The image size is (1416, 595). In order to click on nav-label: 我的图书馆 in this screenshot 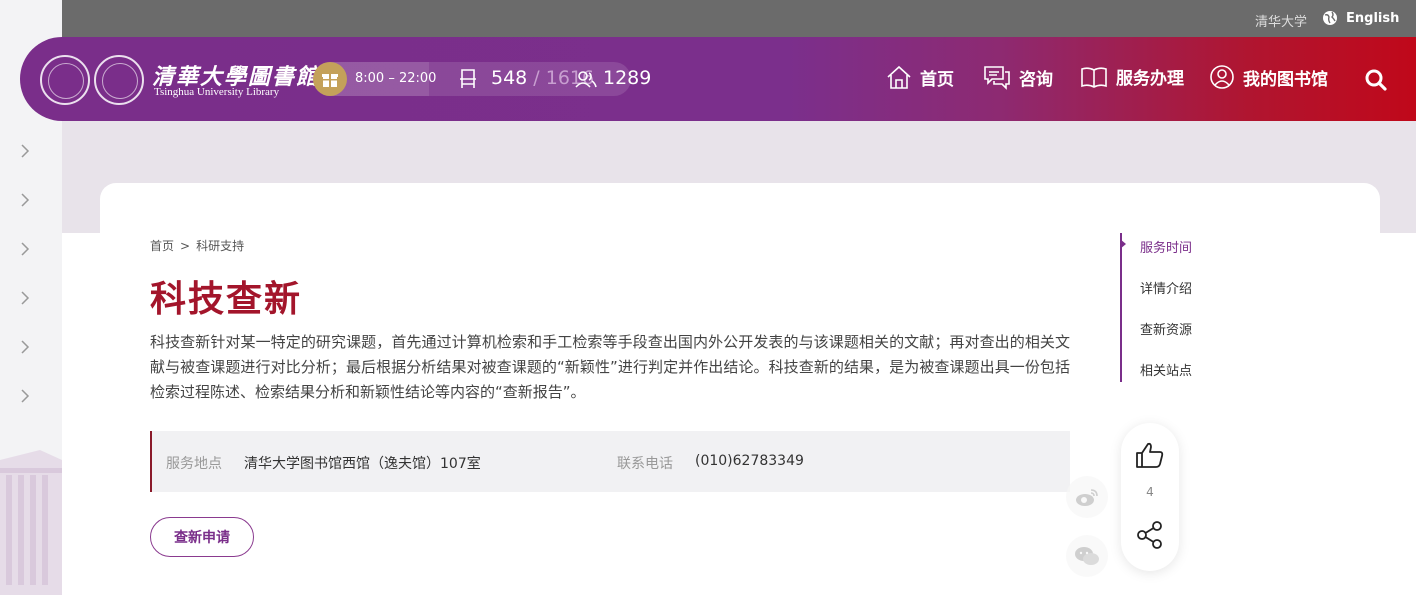, I will do `click(1285, 79)`.